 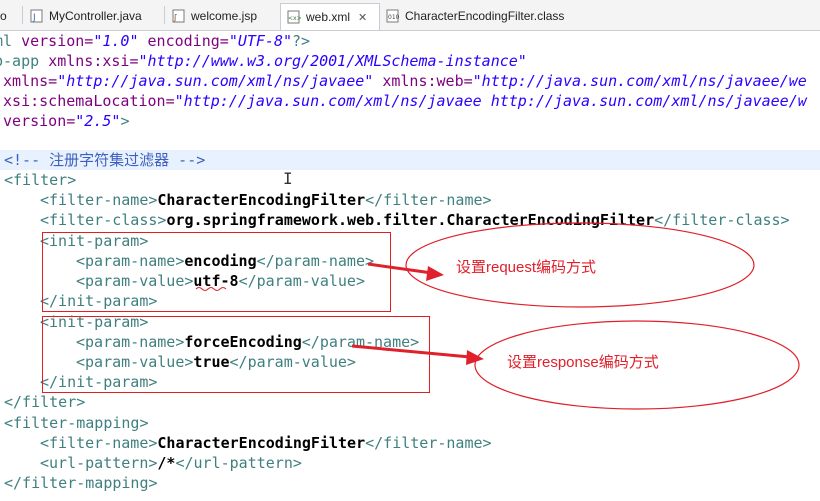 What do you see at coordinates (95, 16) in the screenshot?
I see `tab-label: MyController.java` at bounding box center [95, 16].